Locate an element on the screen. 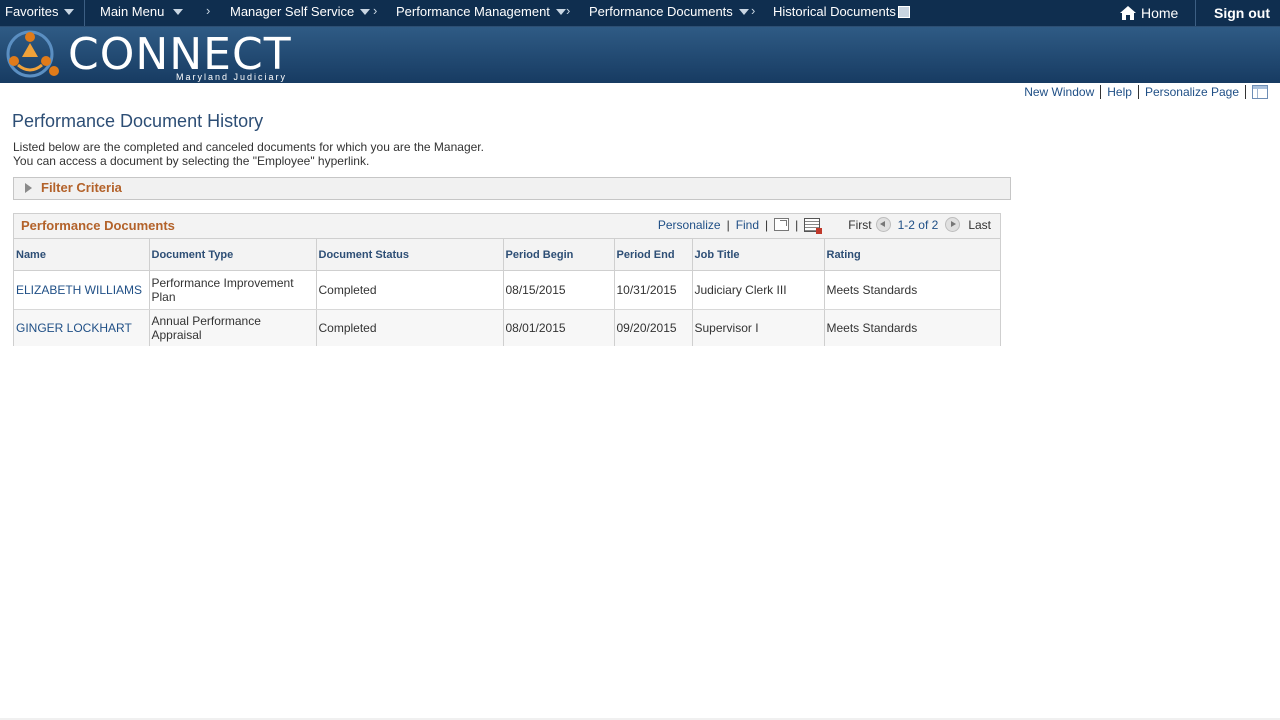 The height and width of the screenshot is (720, 1280). breadcrumb-performance-documents: Performance Documents is located at coordinates (669, 11).